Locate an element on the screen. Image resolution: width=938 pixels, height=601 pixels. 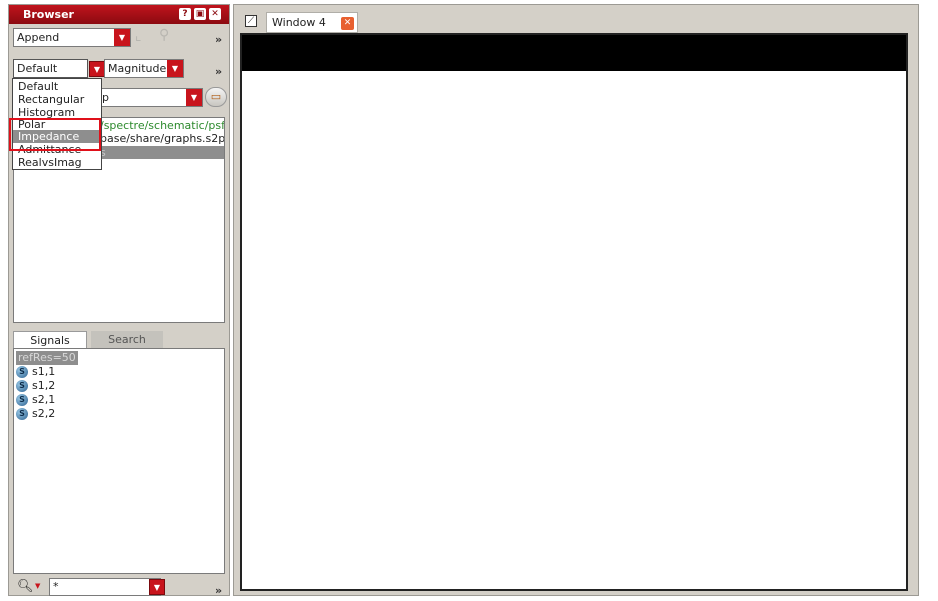
signal-label: s1,2 is located at coordinates (44, 385).